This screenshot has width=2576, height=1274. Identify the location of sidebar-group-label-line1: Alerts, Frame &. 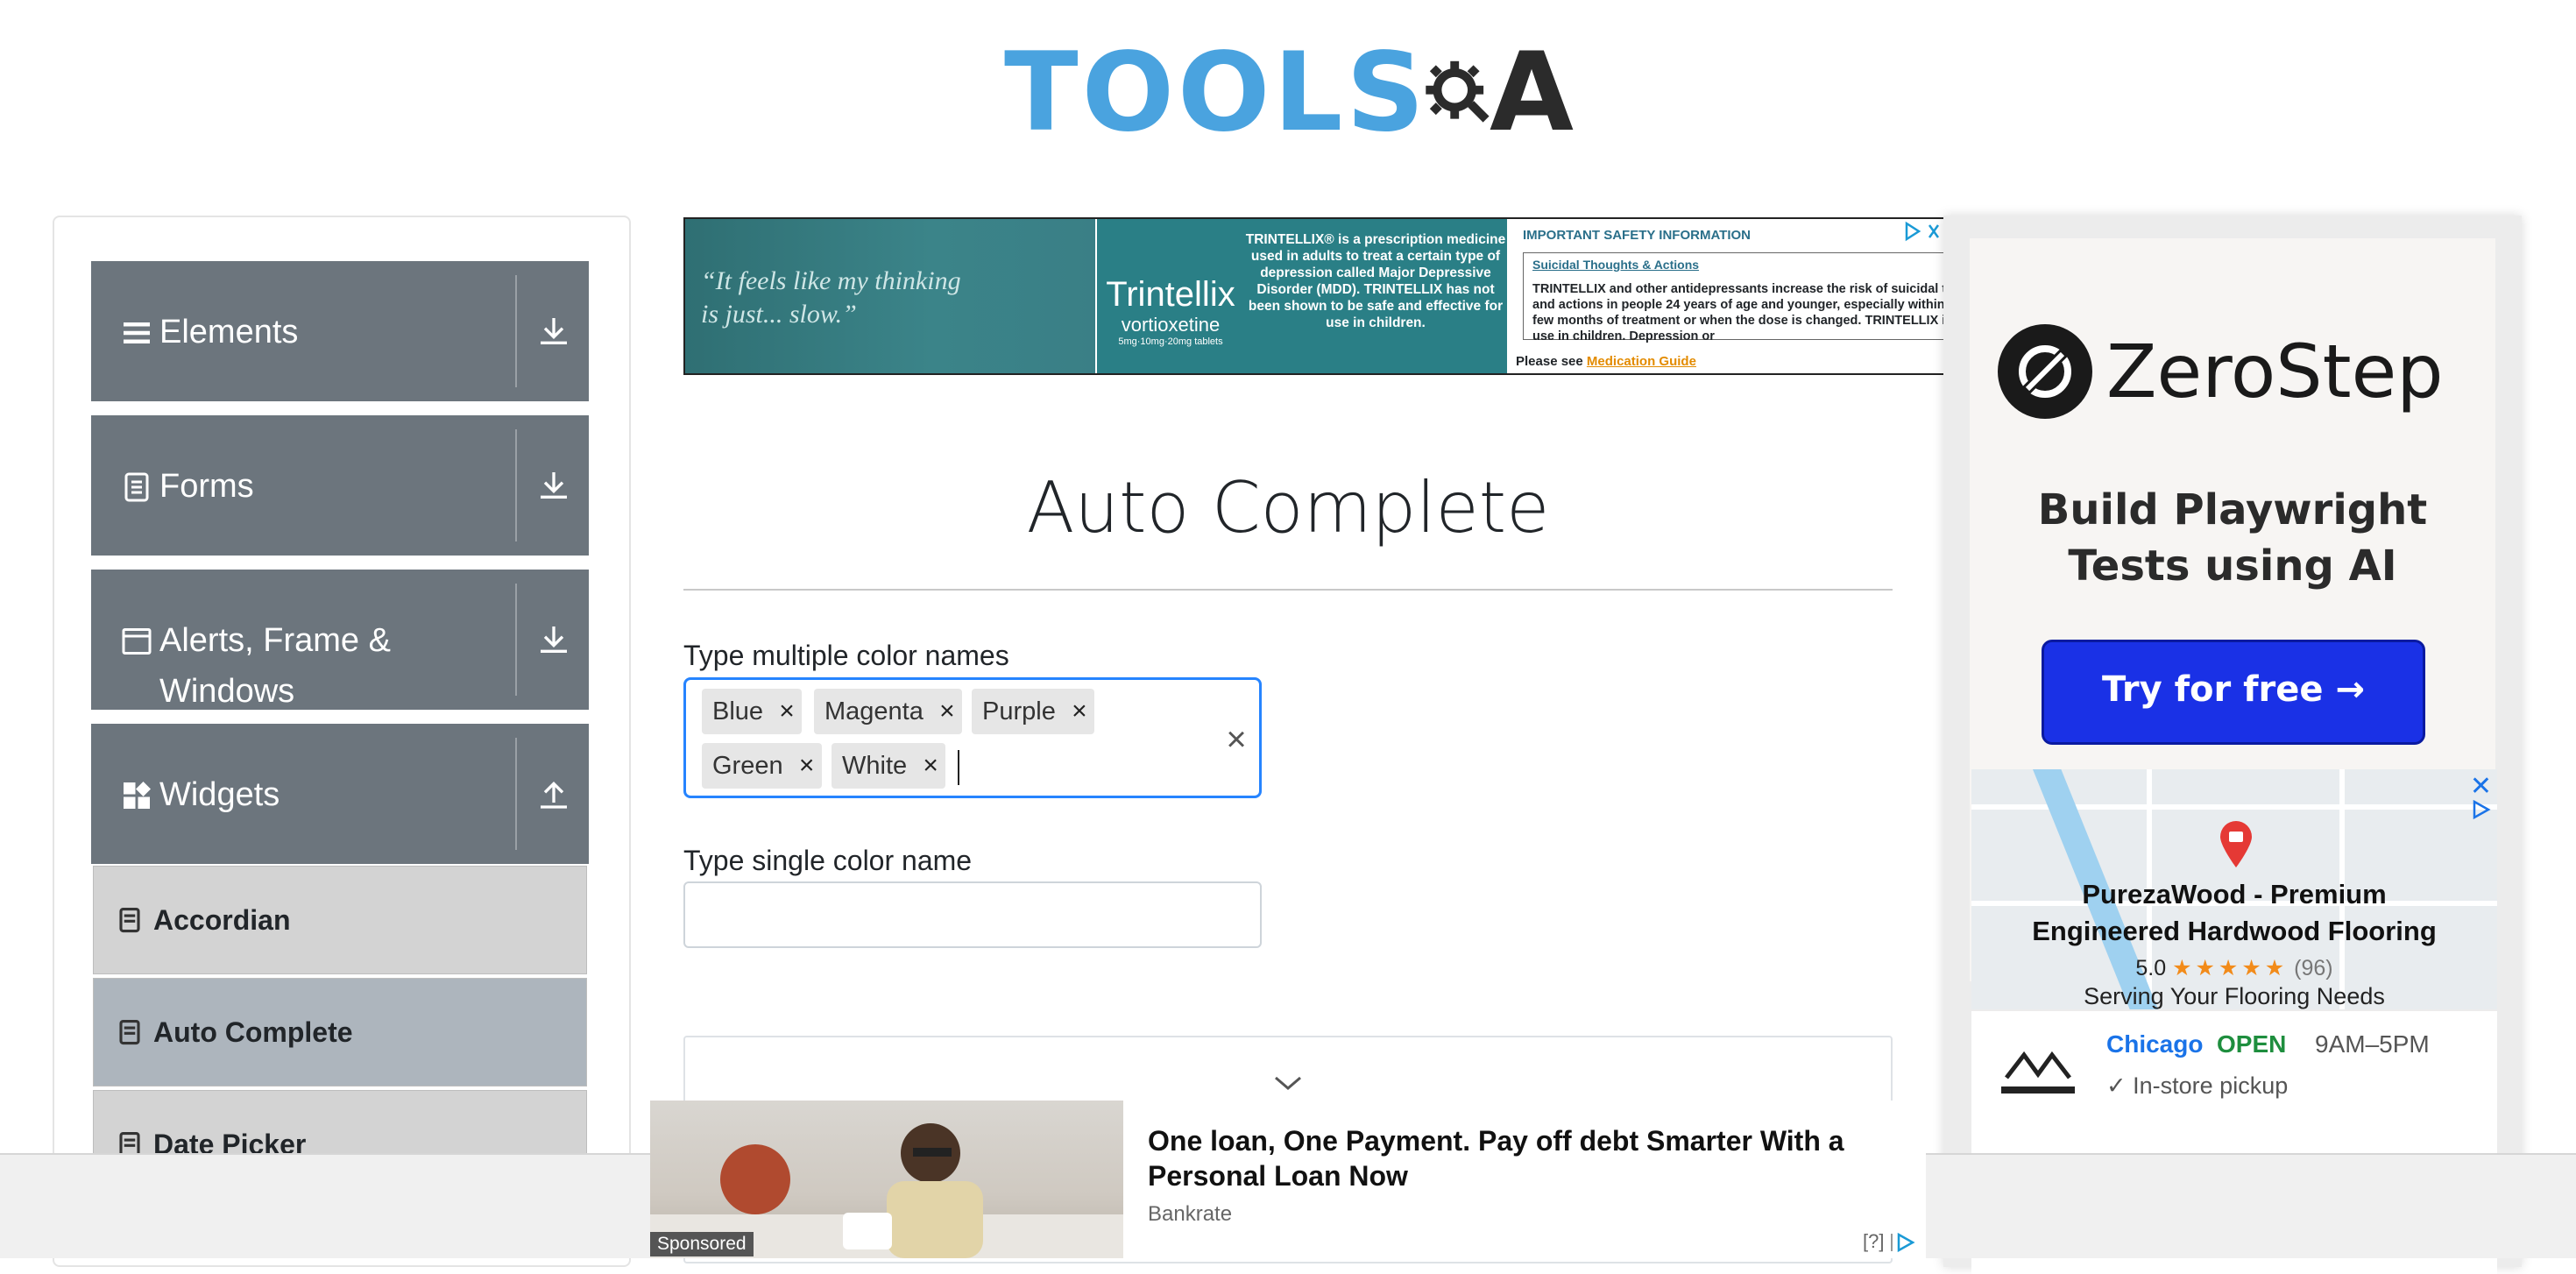
(275, 640).